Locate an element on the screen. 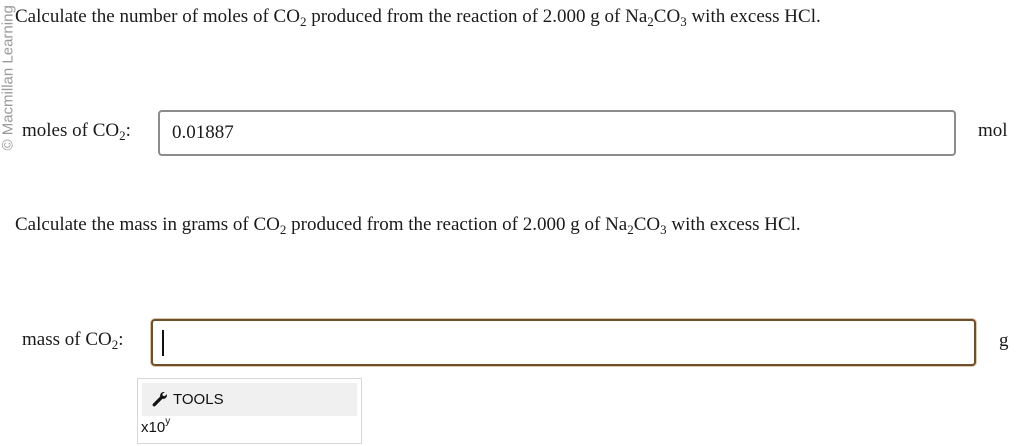 Image resolution: width=1024 pixels, height=446 pixels. q1-text-before: Calculate the number of moles of CO is located at coordinates (157, 16).